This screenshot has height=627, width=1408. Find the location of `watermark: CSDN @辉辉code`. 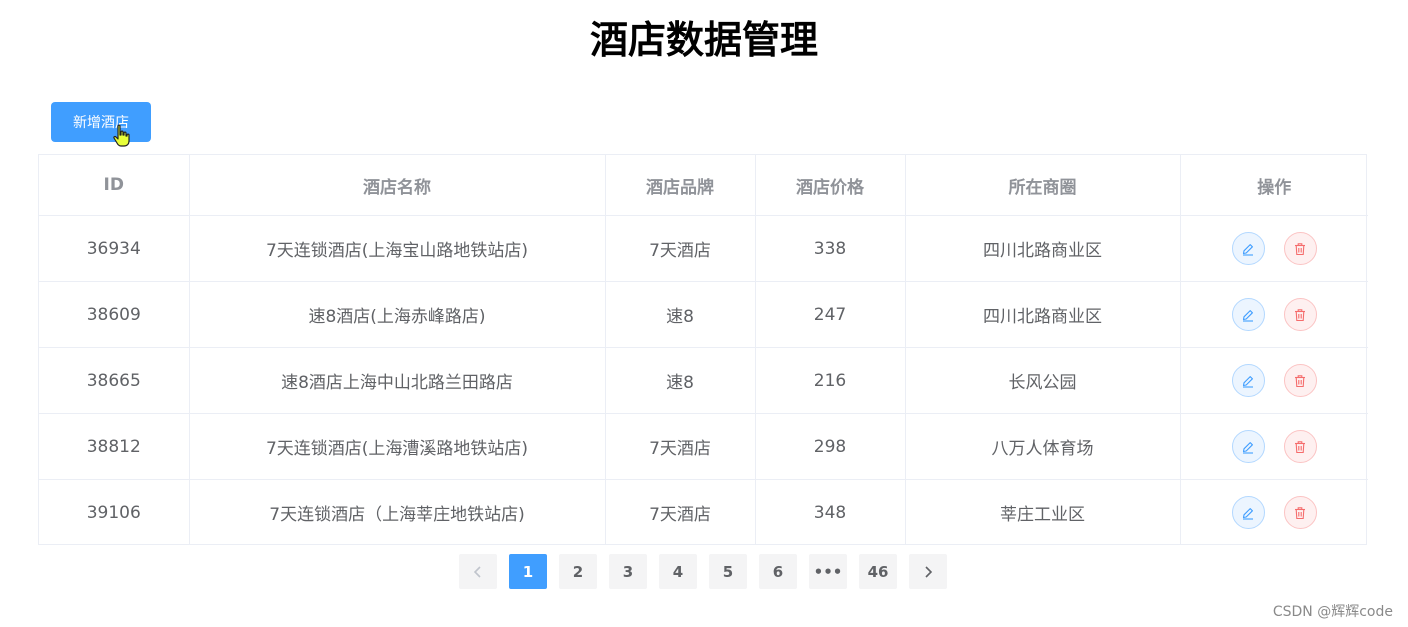

watermark: CSDN @辉辉code is located at coordinates (1332, 612).